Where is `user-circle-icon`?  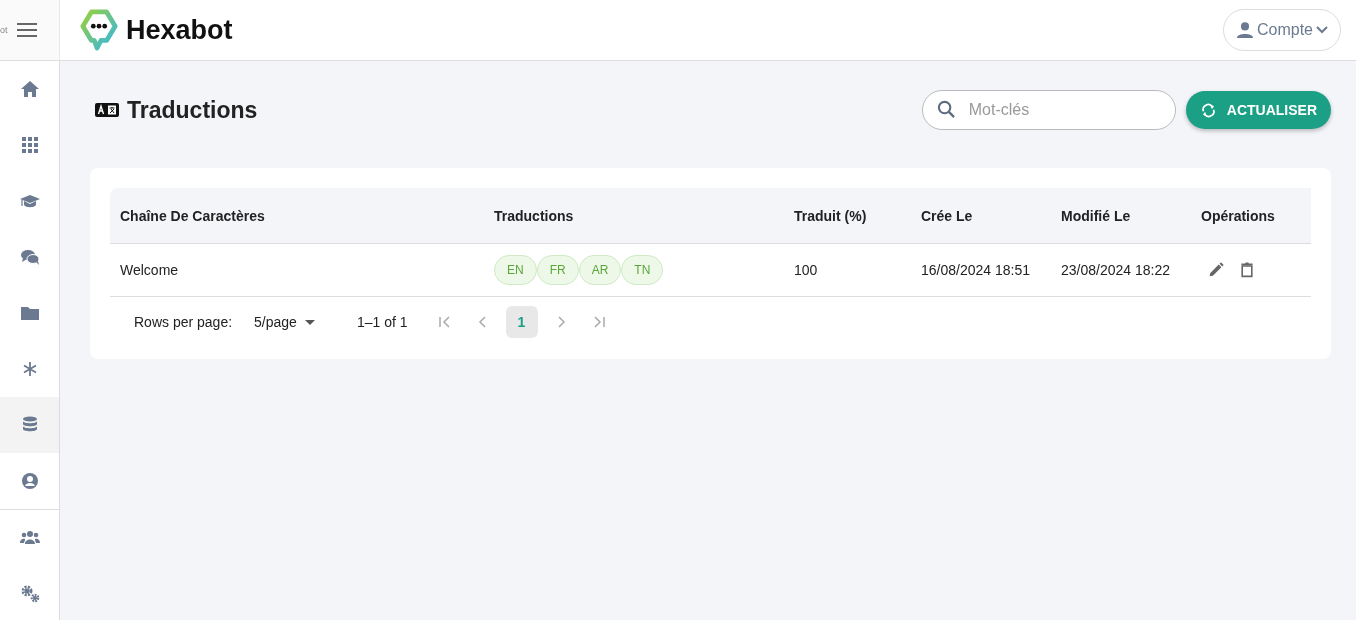 user-circle-icon is located at coordinates (29, 481).